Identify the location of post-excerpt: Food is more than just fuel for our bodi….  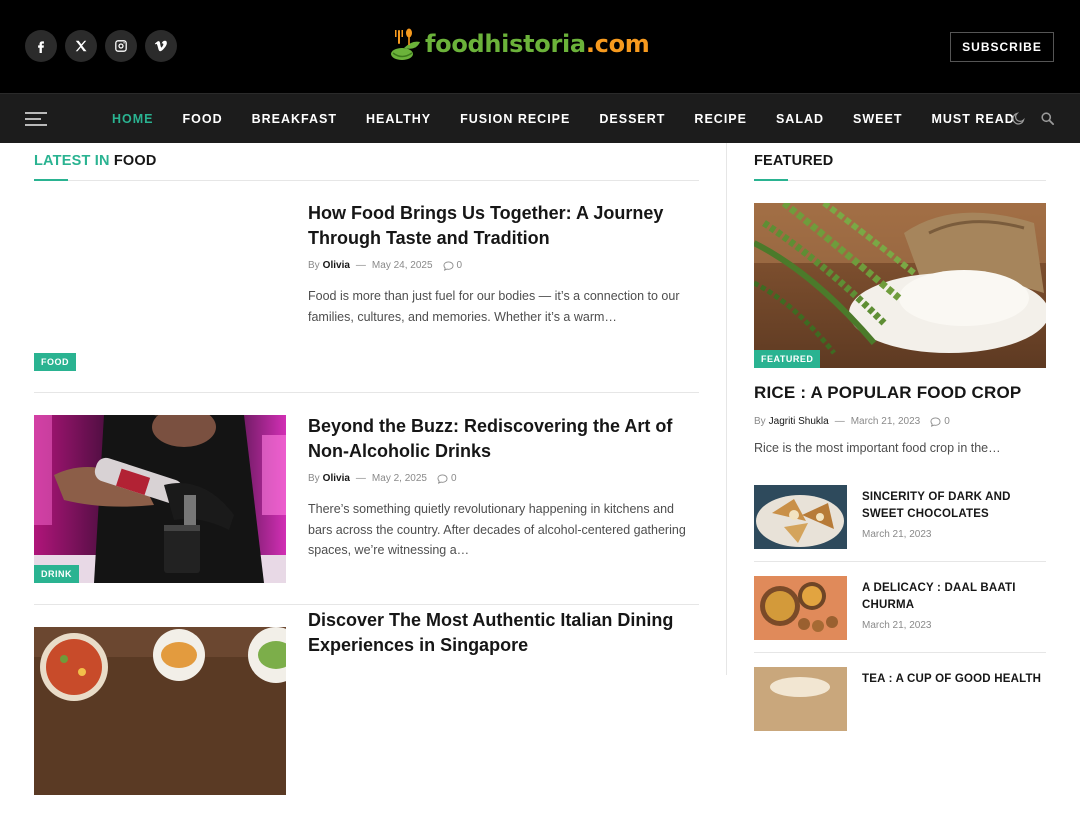
(494, 306).